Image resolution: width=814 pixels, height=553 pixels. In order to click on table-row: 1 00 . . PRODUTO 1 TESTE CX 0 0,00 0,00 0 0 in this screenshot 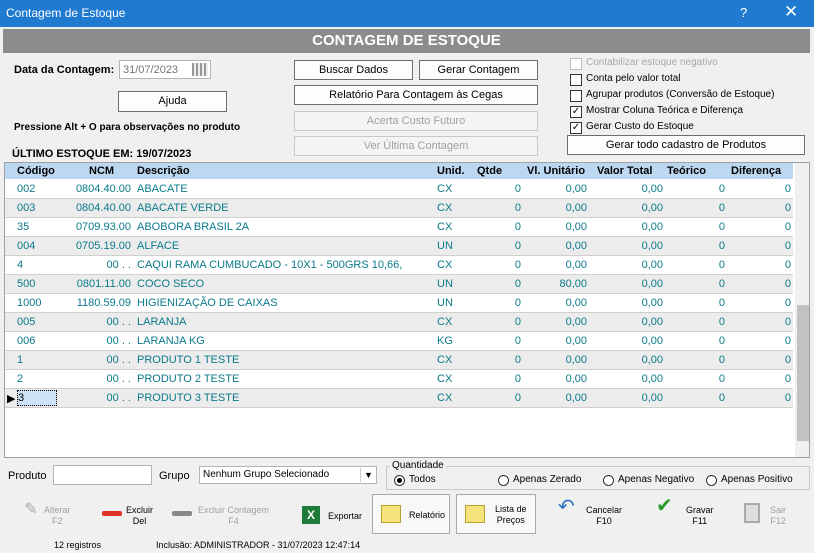, I will do `click(399, 360)`.